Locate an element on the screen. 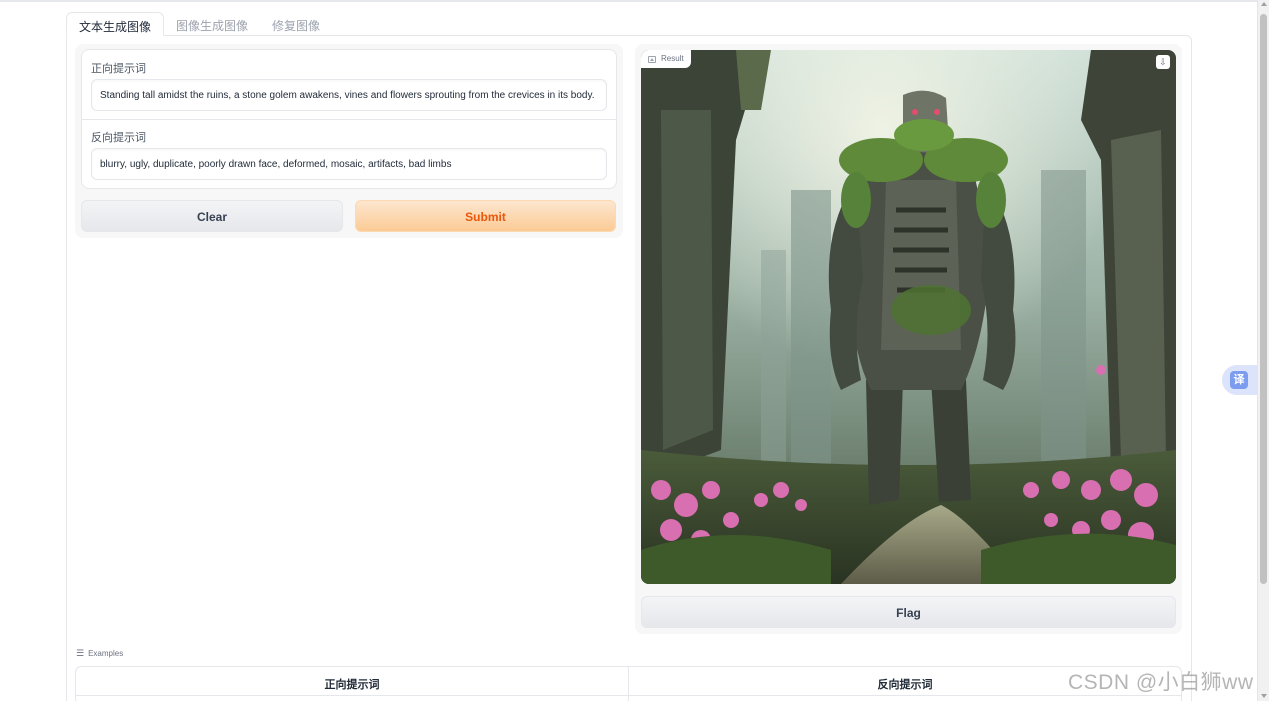 This screenshot has height=701, width=1269. scroll-down-icon is located at coordinates (1264, 696).